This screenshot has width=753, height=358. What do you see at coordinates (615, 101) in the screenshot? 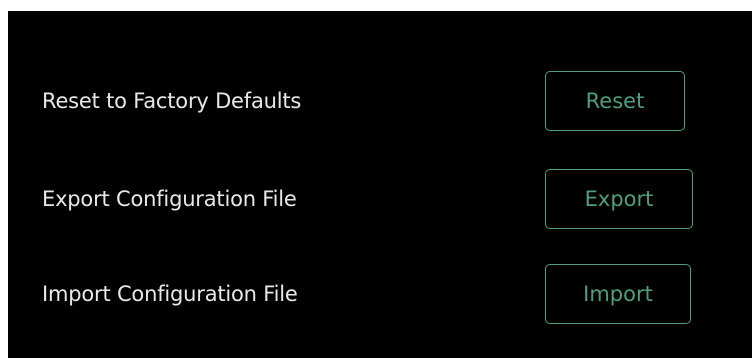
I see `reset-button: Reset` at bounding box center [615, 101].